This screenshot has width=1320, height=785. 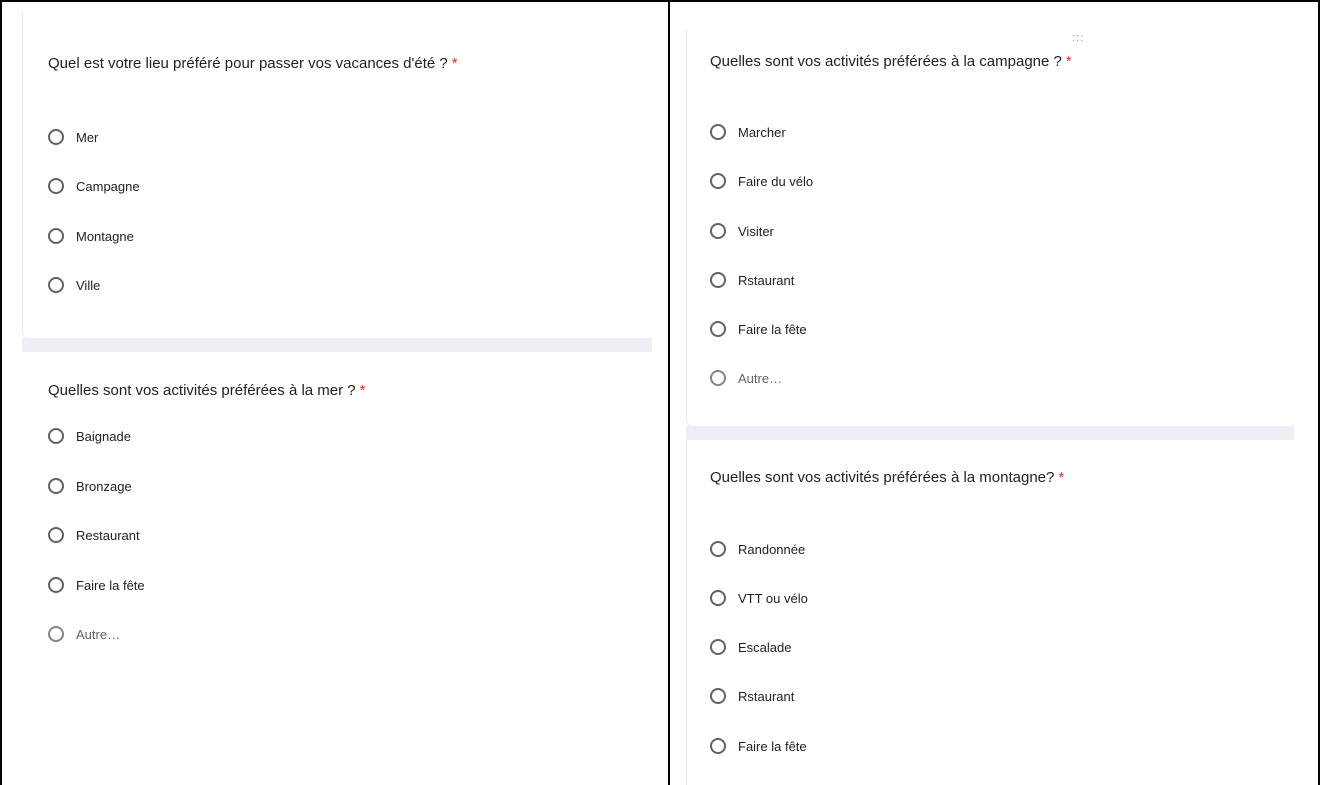 I want to click on option-label: Ville, so click(x=88, y=285).